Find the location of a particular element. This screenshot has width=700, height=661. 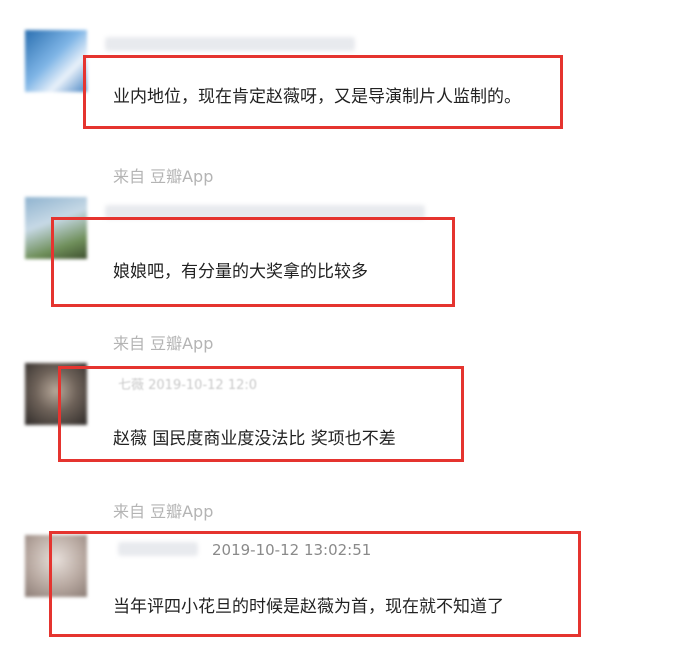

comment-text: 赵薇 国民度商业度没法比 奖项也不差 is located at coordinates (254, 439).